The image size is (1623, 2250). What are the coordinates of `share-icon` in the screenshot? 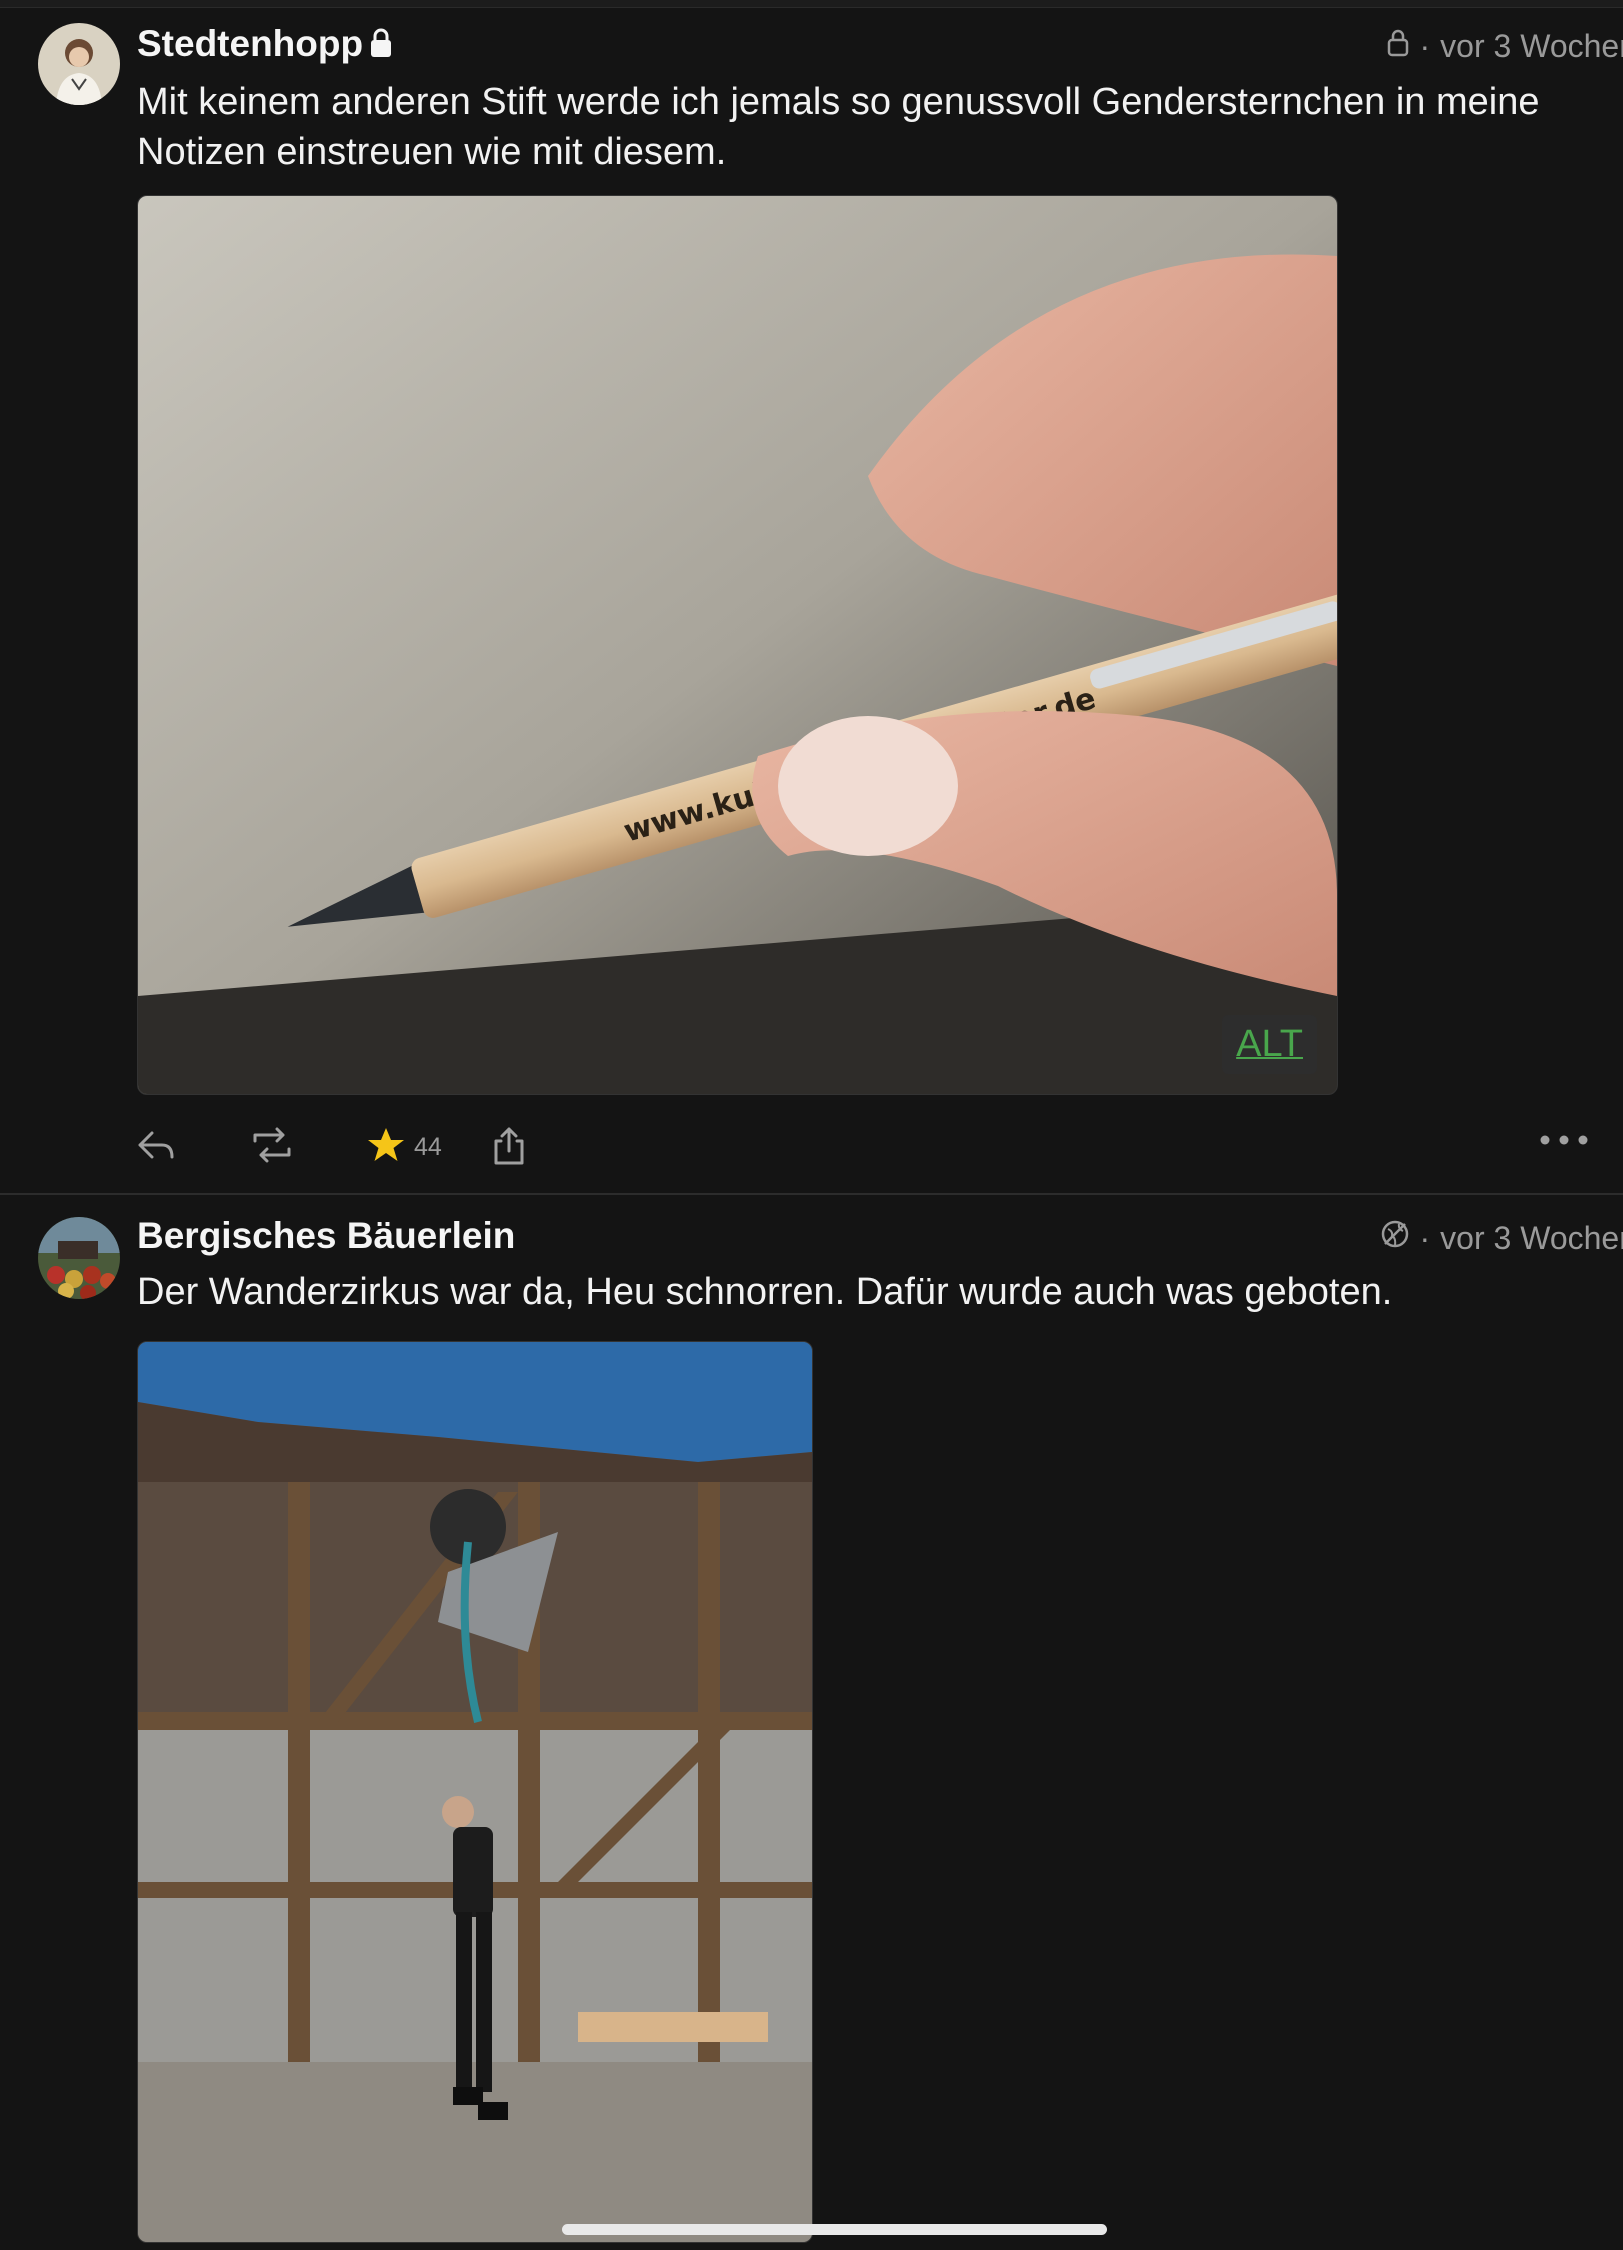 It's located at (509, 1148).